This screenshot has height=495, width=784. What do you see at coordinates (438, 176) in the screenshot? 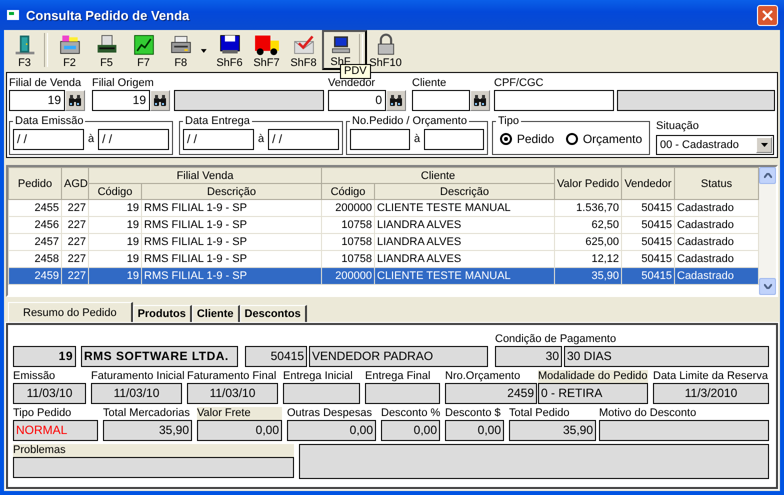
I see `column-header: Cliente` at bounding box center [438, 176].